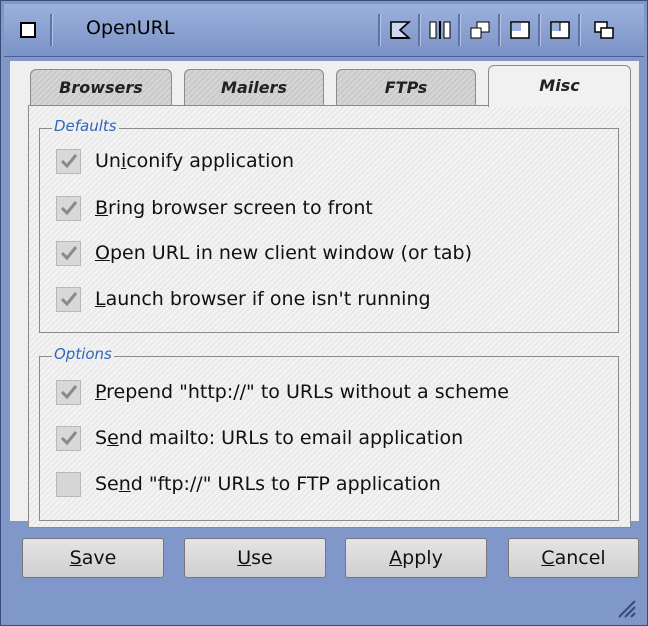 The height and width of the screenshot is (626, 648). I want to click on cancel-button: Cancel, so click(573, 558).